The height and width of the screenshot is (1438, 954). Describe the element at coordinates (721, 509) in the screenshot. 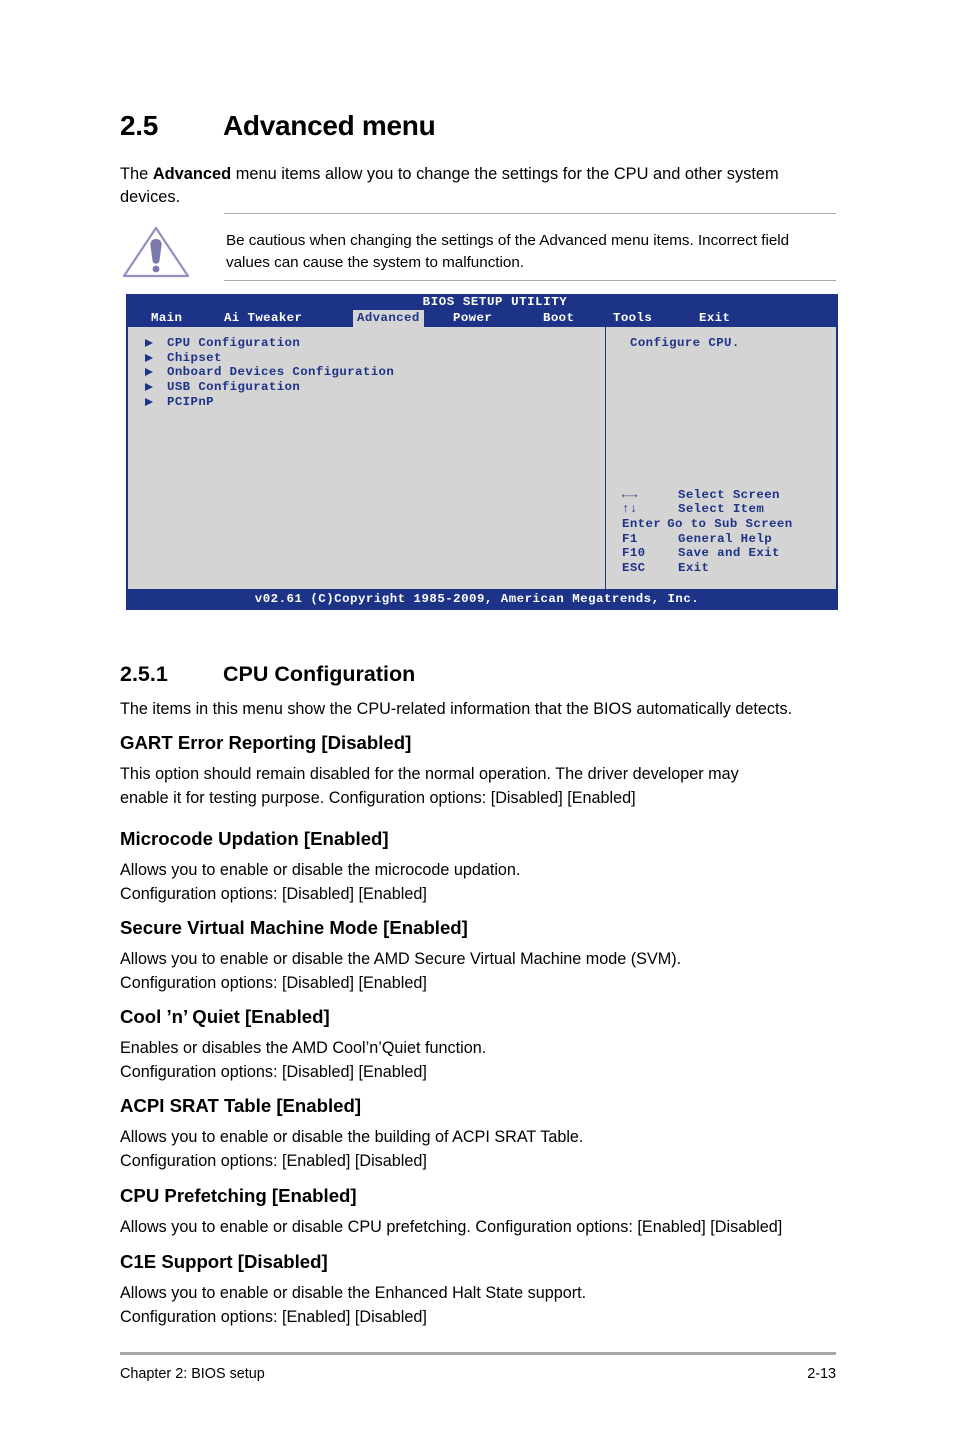

I see `key-legend-action: Select Item` at that location.